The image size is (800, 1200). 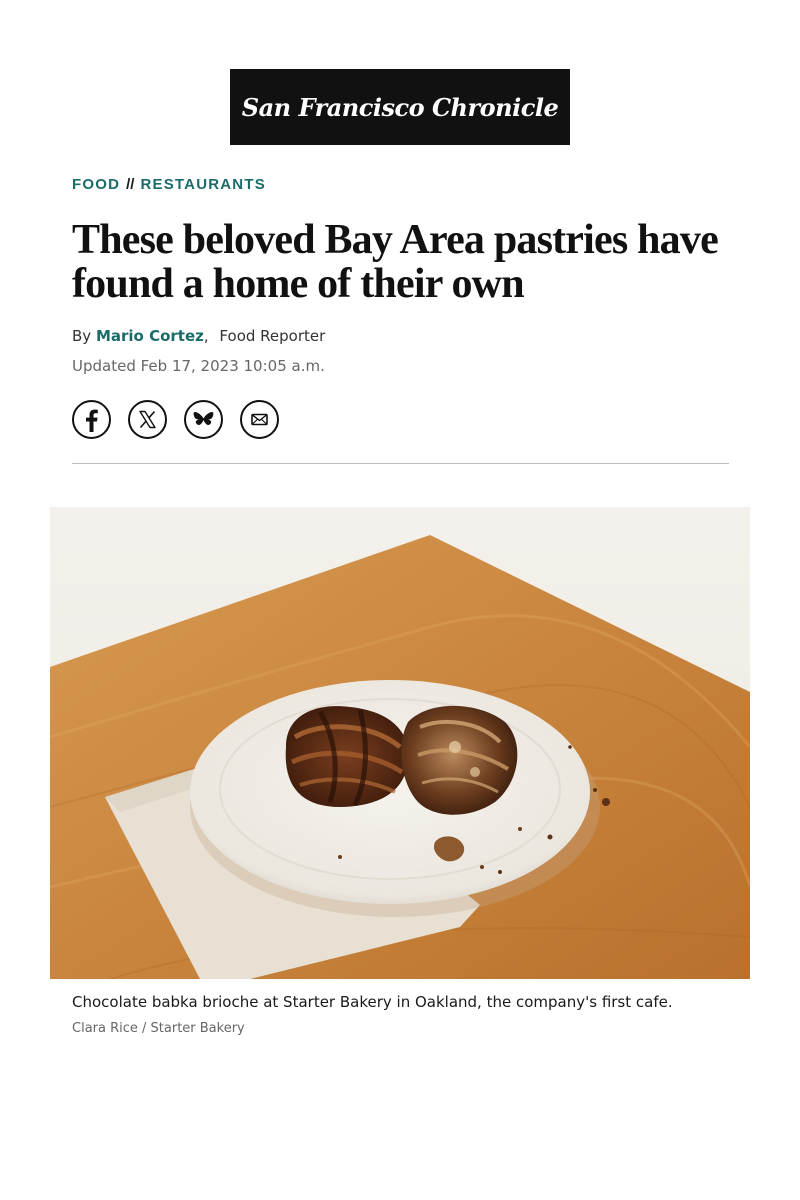 I want to click on bluesky-icon, so click(x=203, y=419).